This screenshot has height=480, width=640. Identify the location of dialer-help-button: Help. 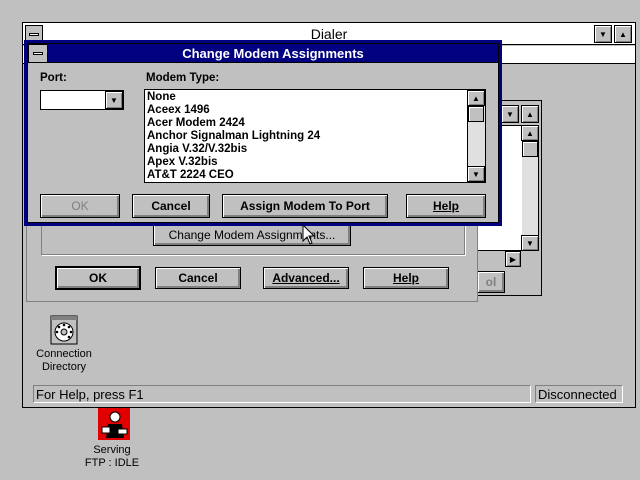
(406, 278).